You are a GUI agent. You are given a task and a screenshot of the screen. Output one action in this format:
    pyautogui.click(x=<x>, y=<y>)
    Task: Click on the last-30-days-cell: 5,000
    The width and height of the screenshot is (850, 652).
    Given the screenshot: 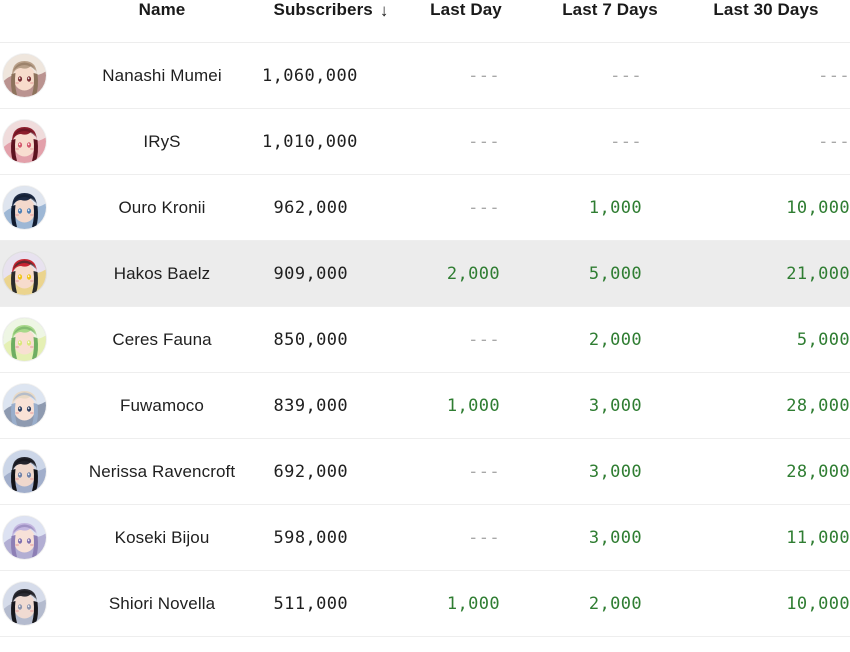 What is the action you would take?
    pyautogui.click(x=823, y=339)
    